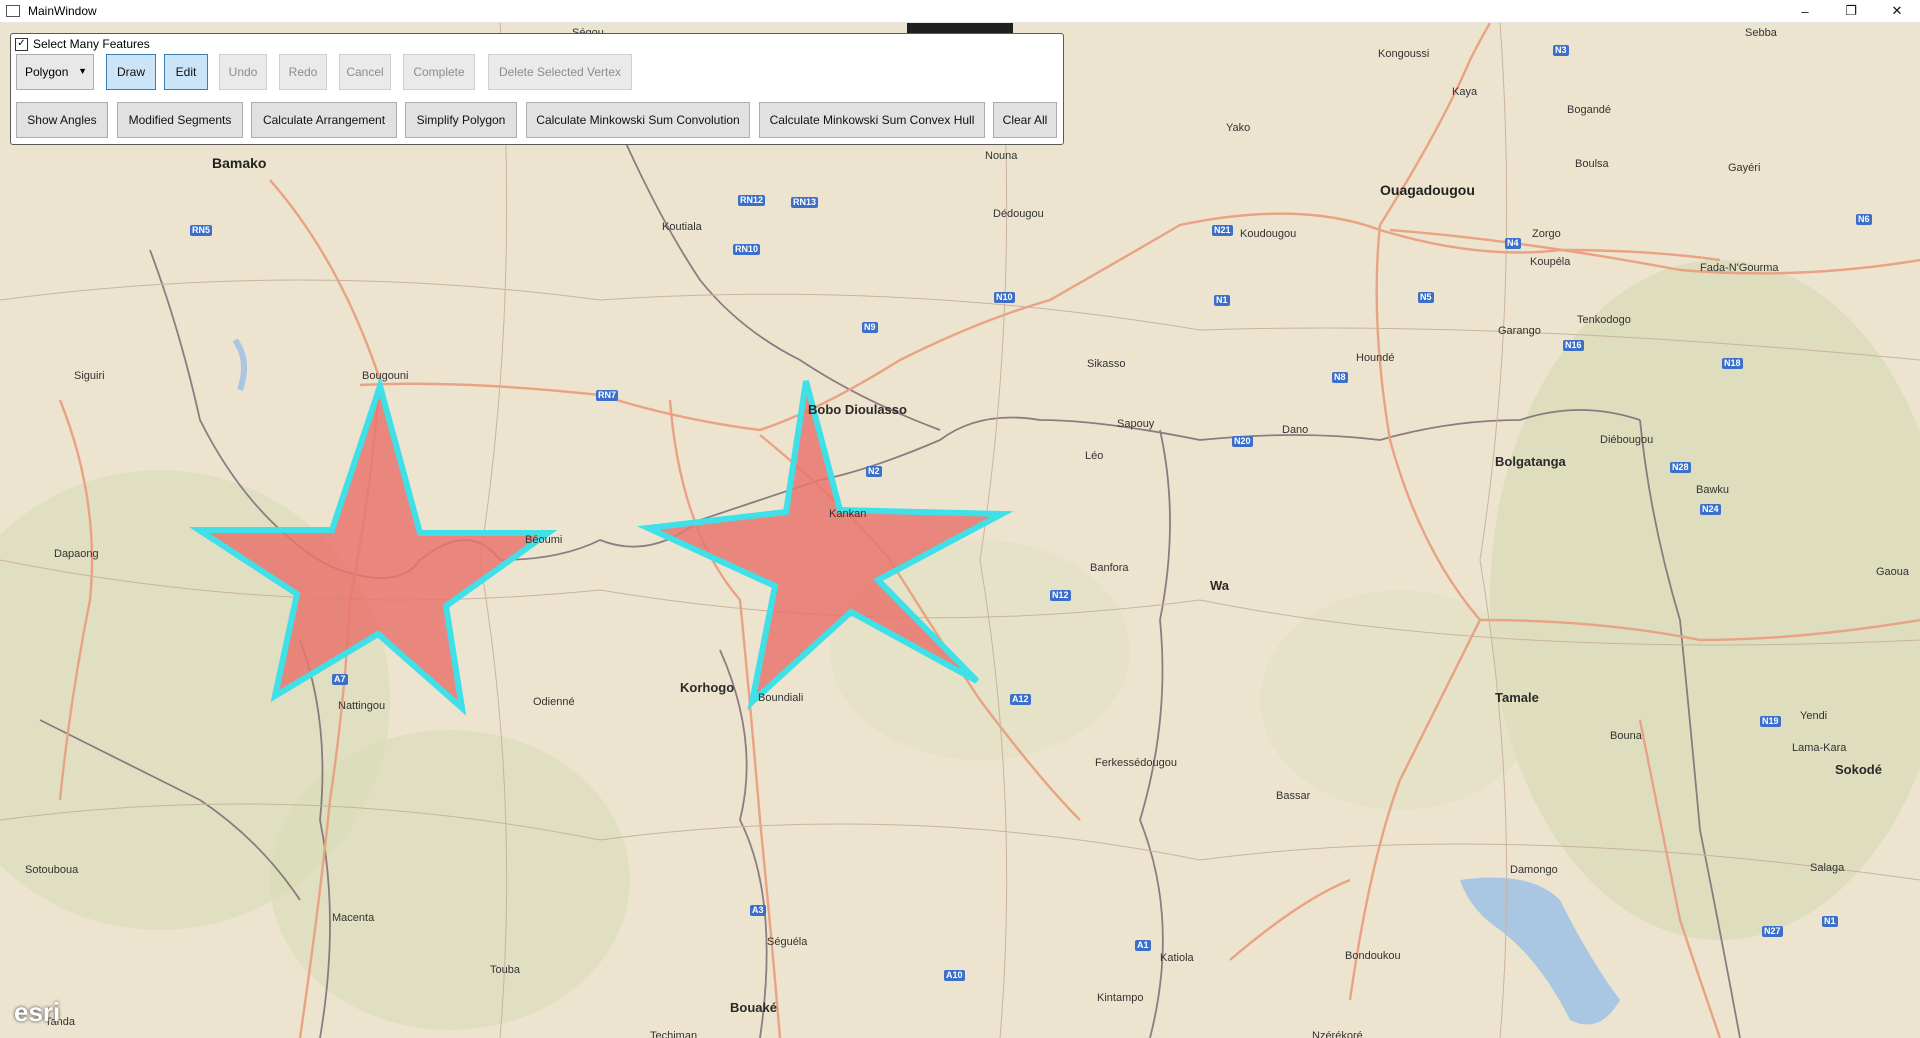 The width and height of the screenshot is (1920, 1038). What do you see at coordinates (554, 702) in the screenshot?
I see `place-label: Odienné` at bounding box center [554, 702].